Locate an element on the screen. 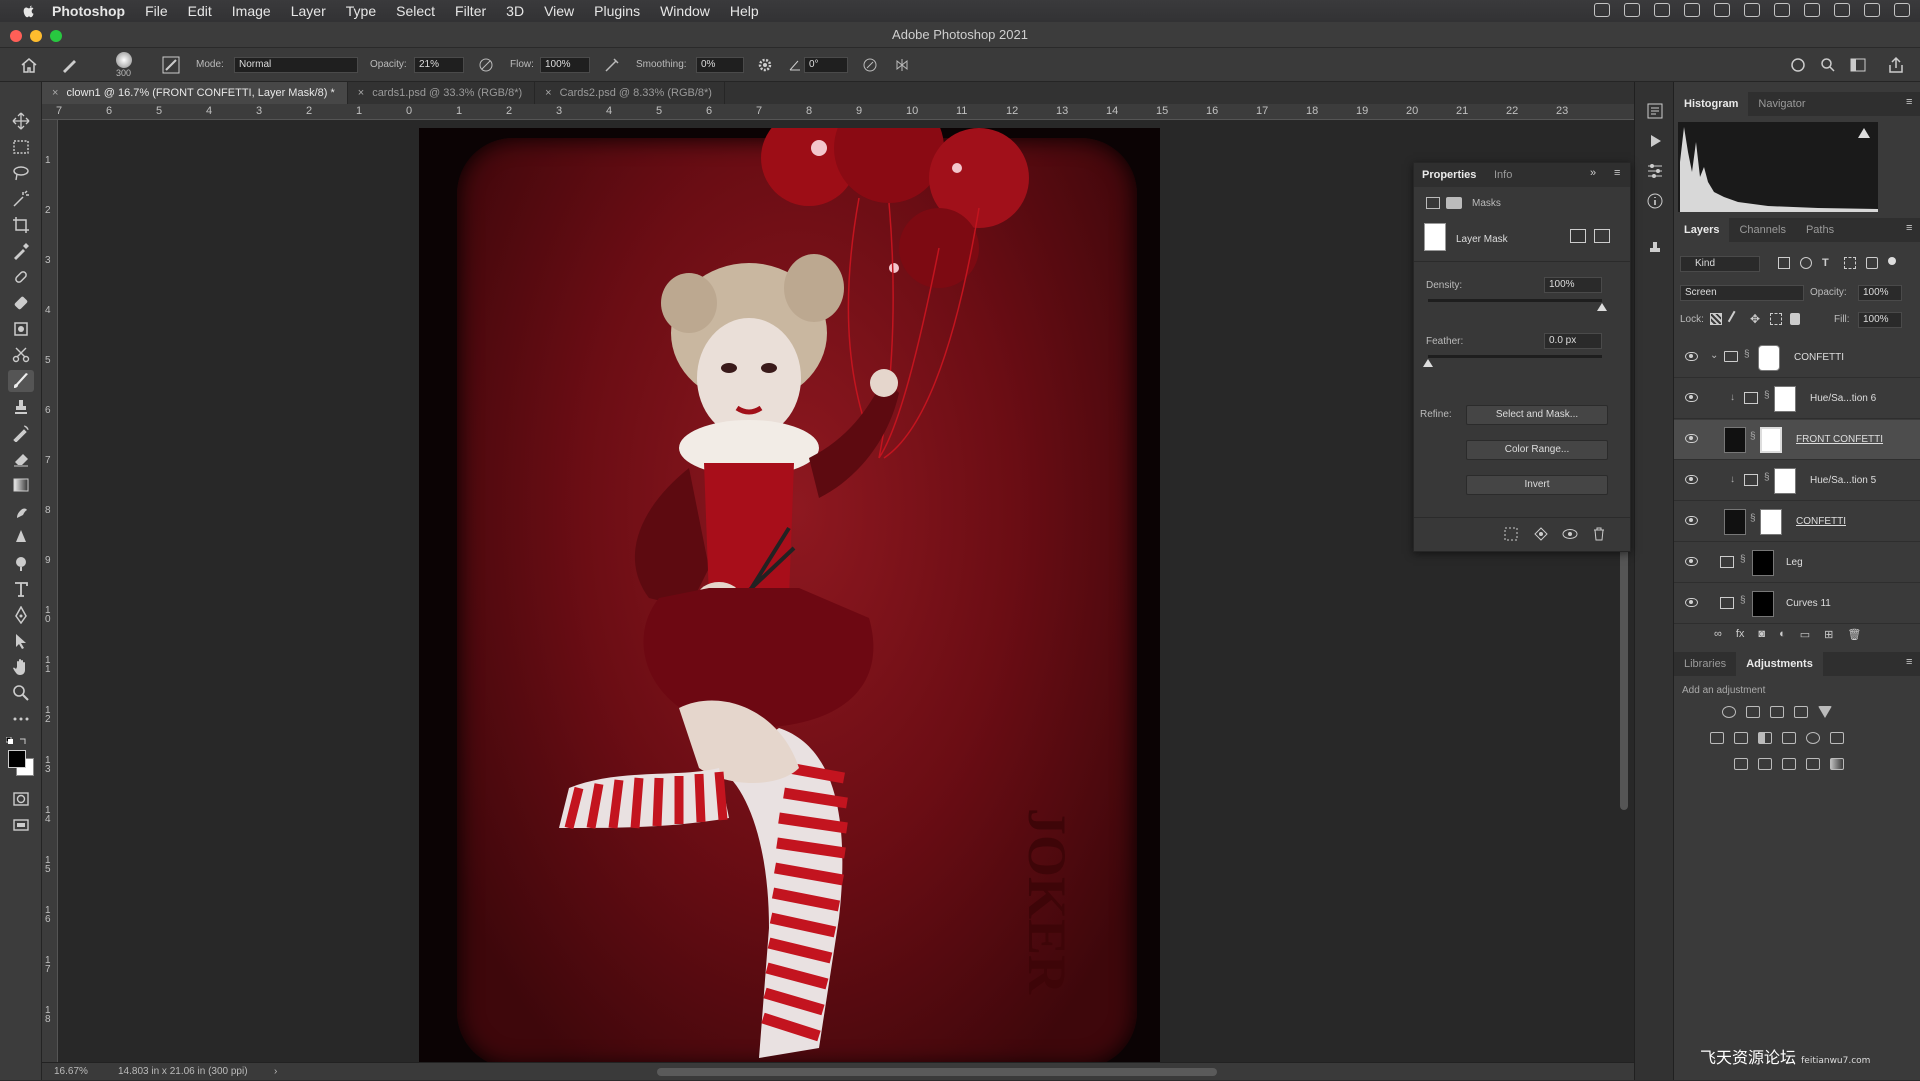  dropbox-icon is located at coordinates (1632, 10).